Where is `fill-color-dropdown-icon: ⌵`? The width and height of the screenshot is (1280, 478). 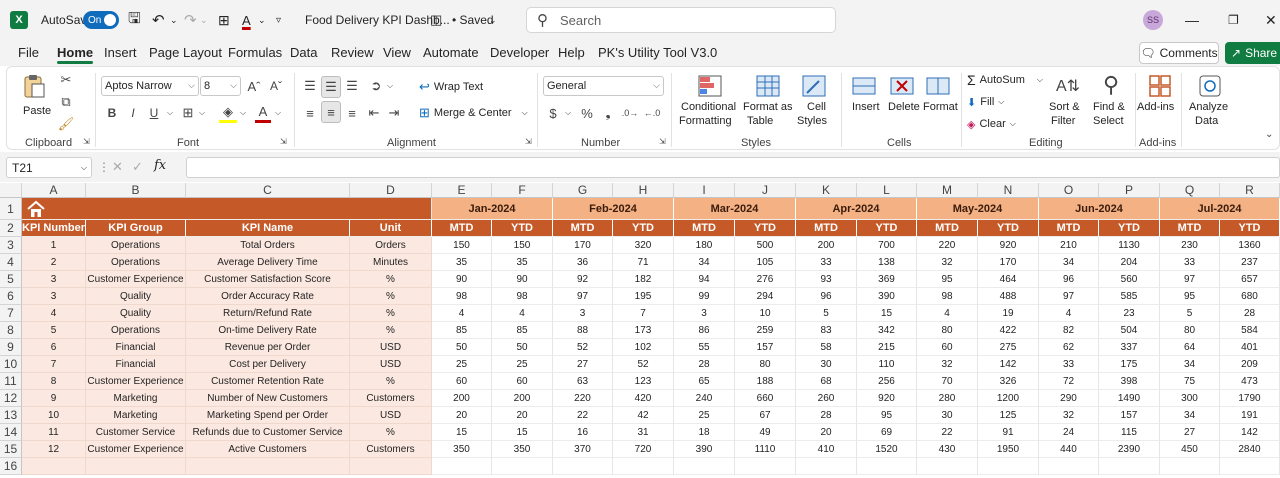
fill-color-dropdown-icon: ⌵ is located at coordinates (243, 113).